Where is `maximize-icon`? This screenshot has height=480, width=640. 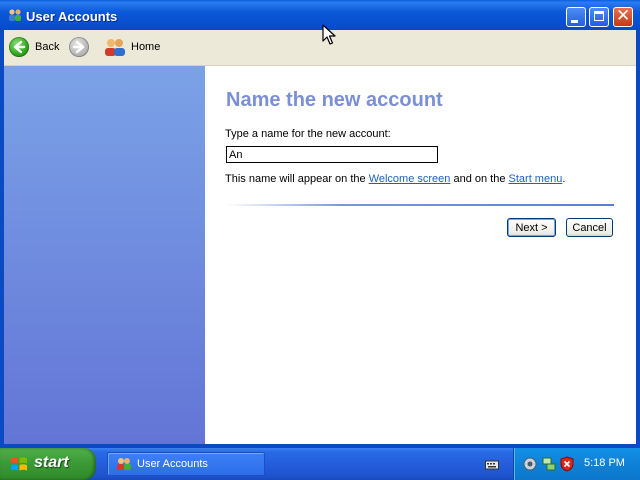 maximize-icon is located at coordinates (599, 16).